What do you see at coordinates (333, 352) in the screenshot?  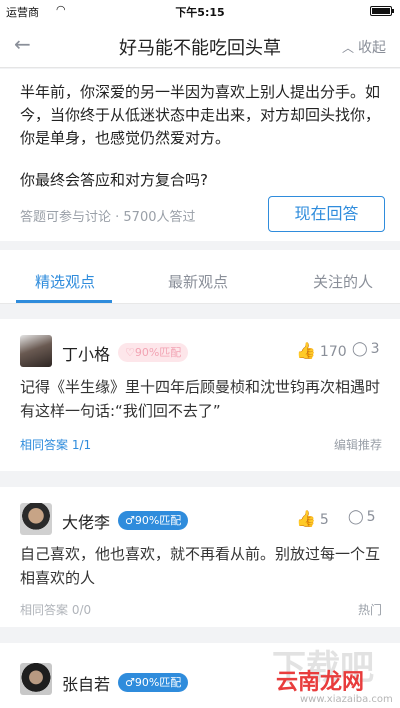 I see `like-count: 170` at bounding box center [333, 352].